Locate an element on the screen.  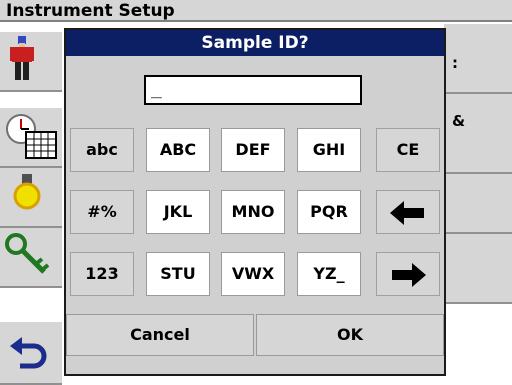
arrow-right-icon is located at coordinates (409, 275).